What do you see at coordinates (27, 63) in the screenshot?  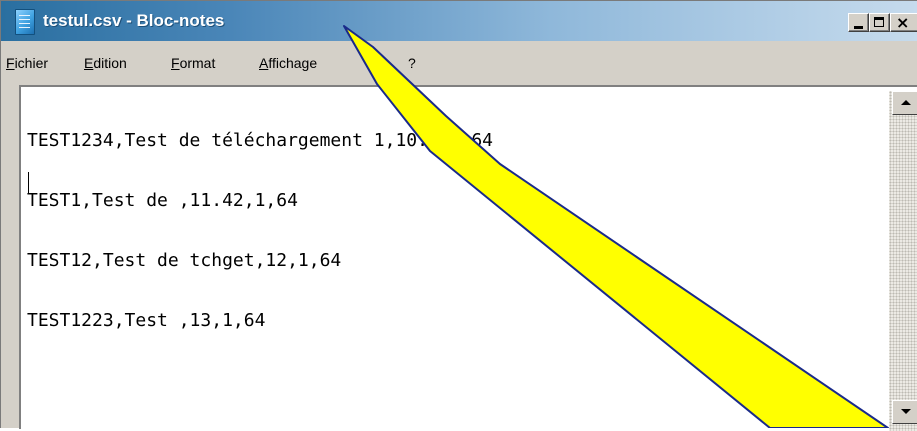 I see `menu-fichier: Fichier` at bounding box center [27, 63].